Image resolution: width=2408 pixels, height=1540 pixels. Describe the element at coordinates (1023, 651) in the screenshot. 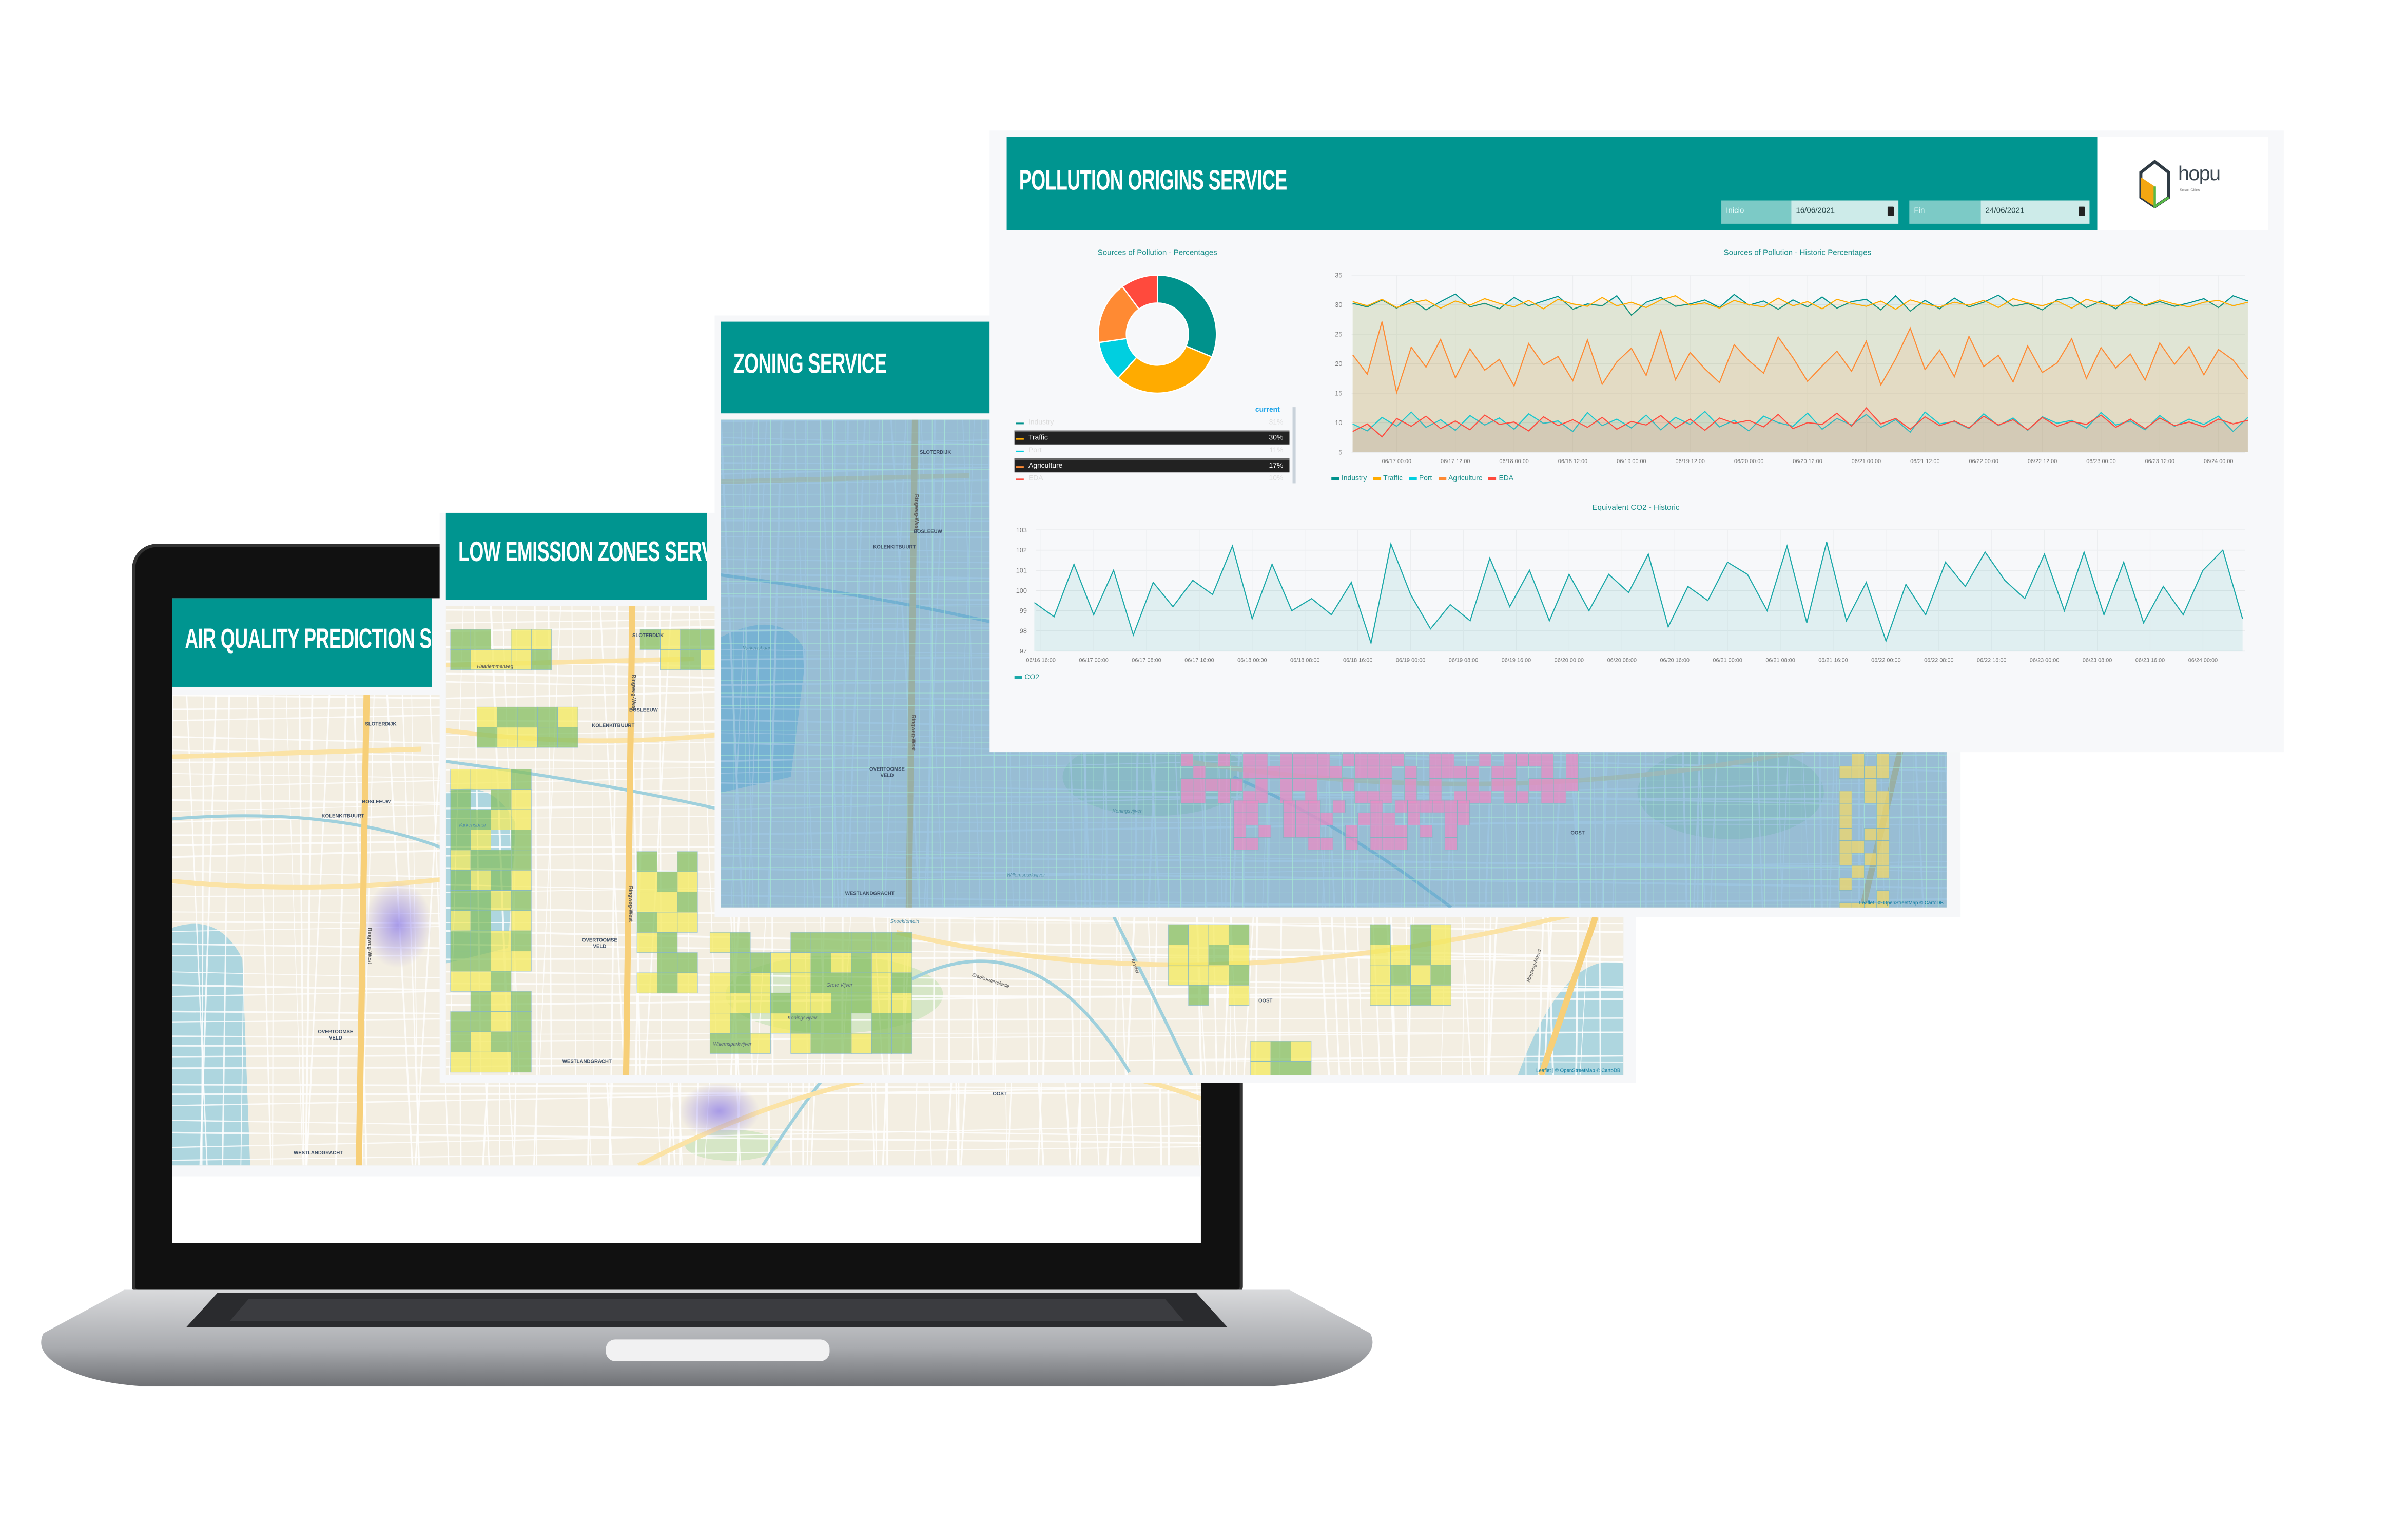

I see `y-tick-label: 97` at that location.